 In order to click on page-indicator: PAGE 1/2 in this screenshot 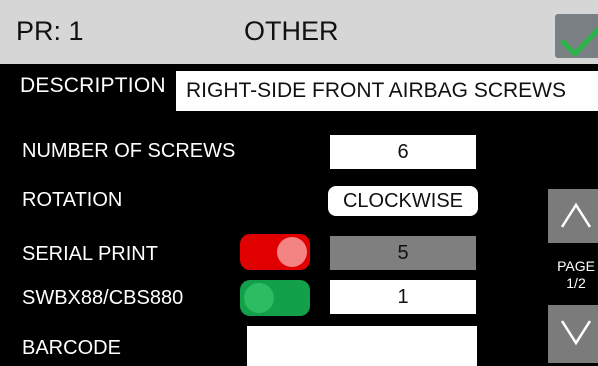, I will do `click(572, 275)`.